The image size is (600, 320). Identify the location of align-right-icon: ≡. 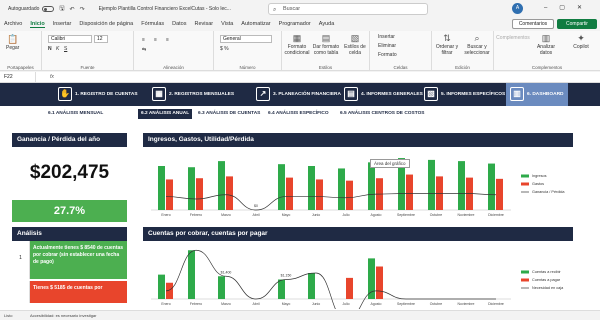
(167, 40).